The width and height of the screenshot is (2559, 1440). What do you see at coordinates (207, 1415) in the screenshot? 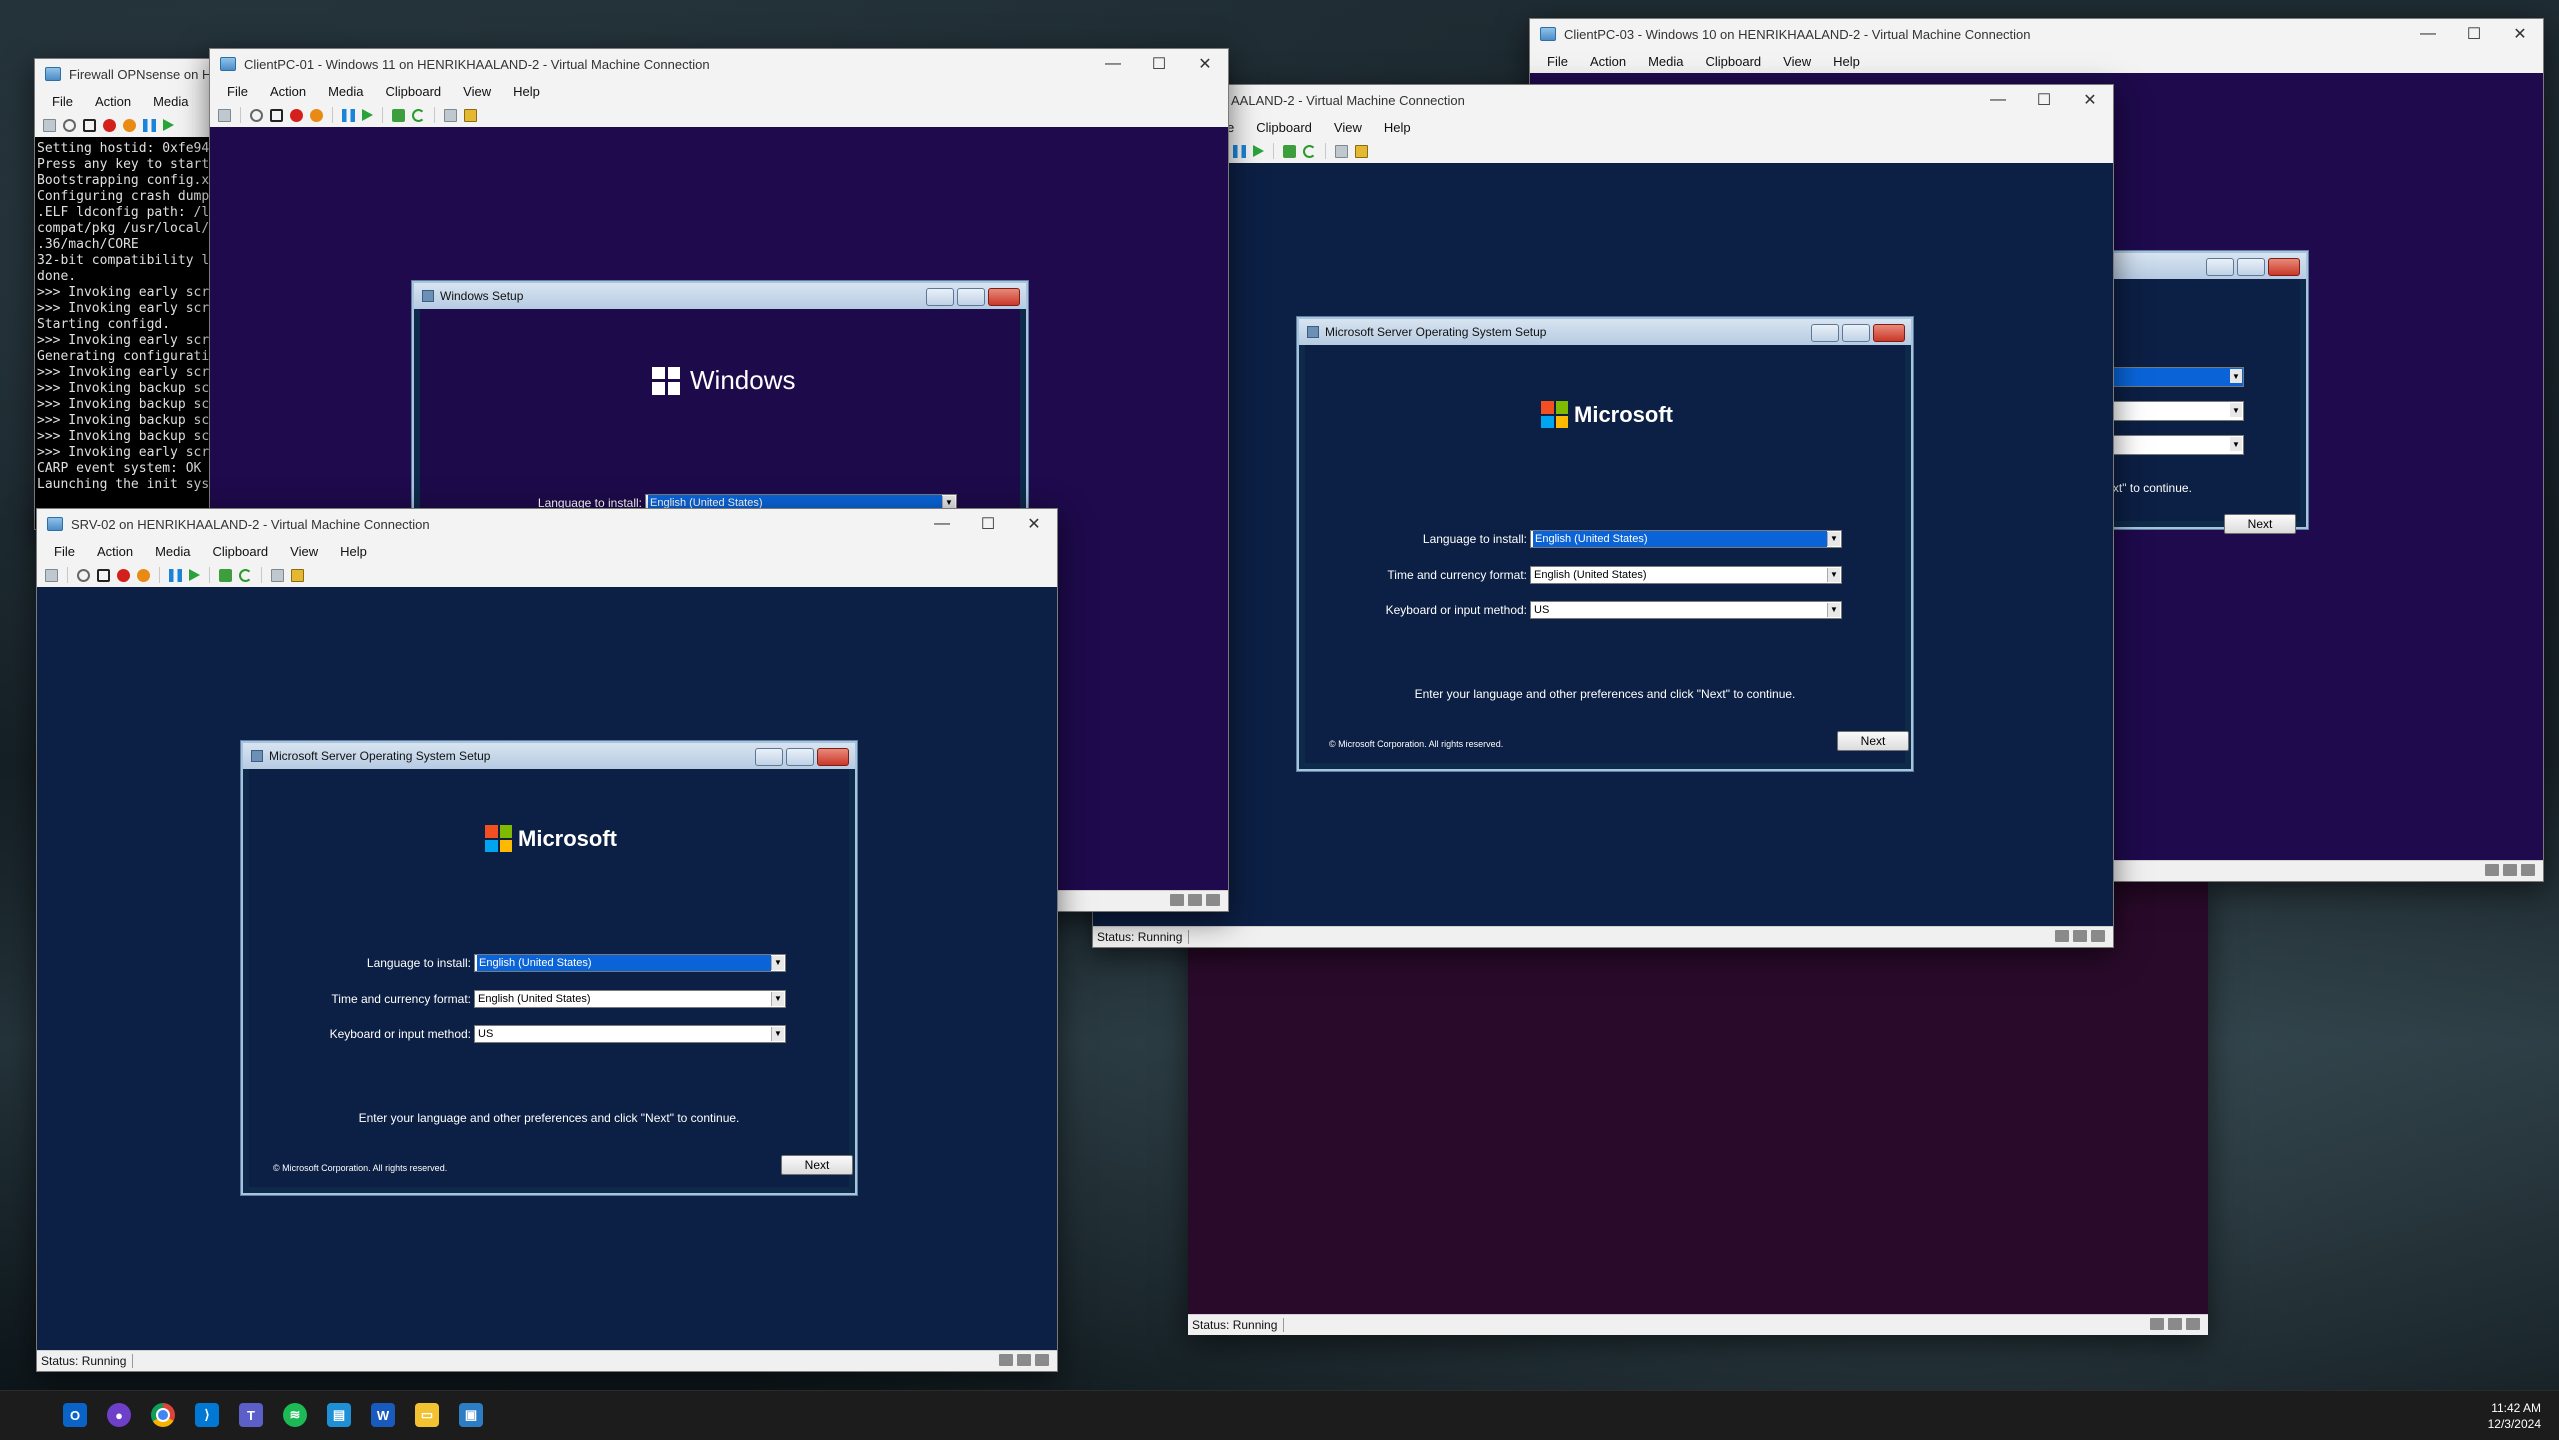
I see `vscode-icon: ⟩` at bounding box center [207, 1415].